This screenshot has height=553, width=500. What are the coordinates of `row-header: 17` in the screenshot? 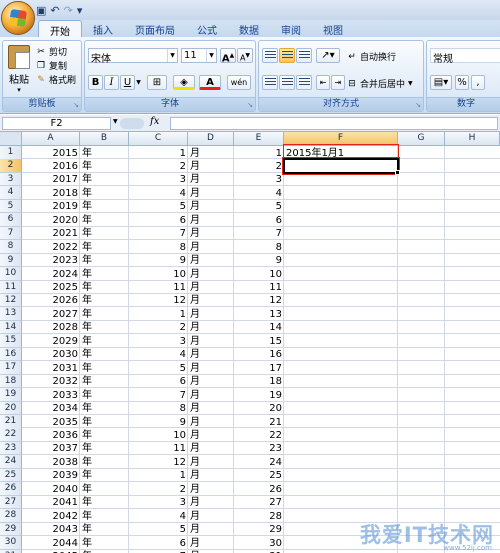 It's located at (11, 368).